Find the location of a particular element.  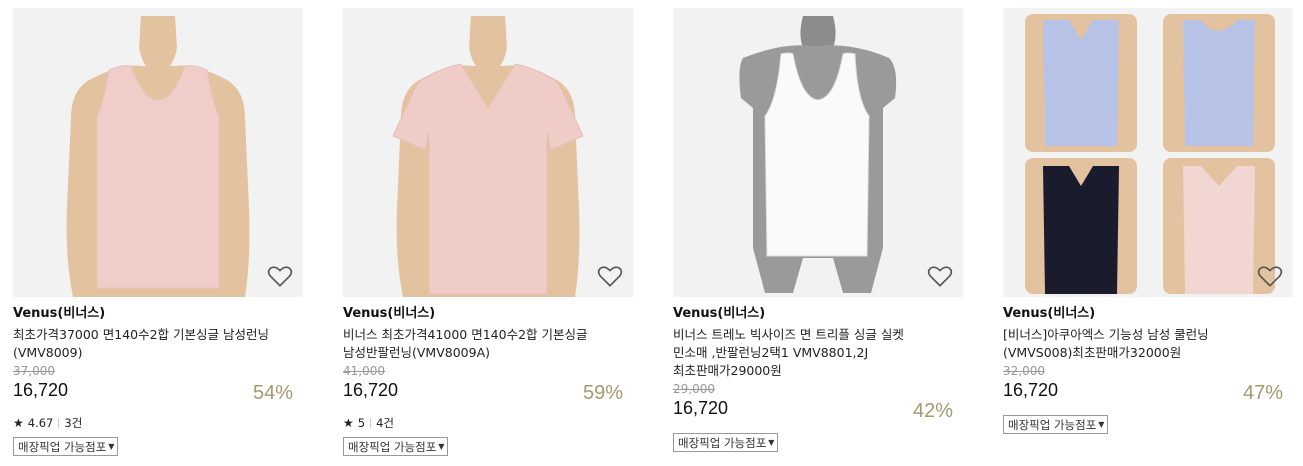

discount-rate: 54% is located at coordinates (272, 393).